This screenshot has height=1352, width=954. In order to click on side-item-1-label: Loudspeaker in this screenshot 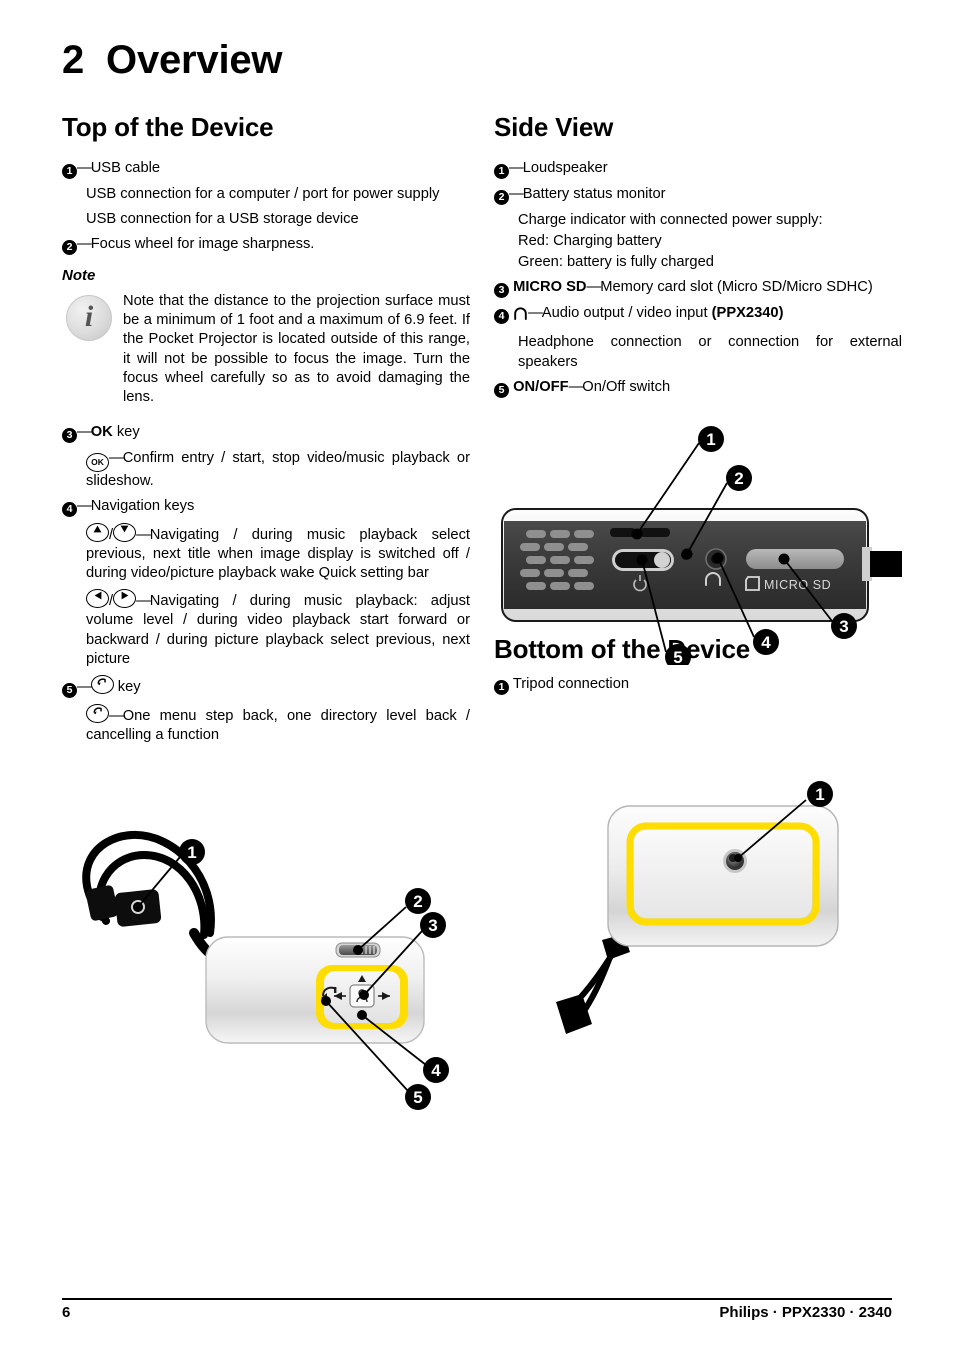, I will do `click(565, 168)`.